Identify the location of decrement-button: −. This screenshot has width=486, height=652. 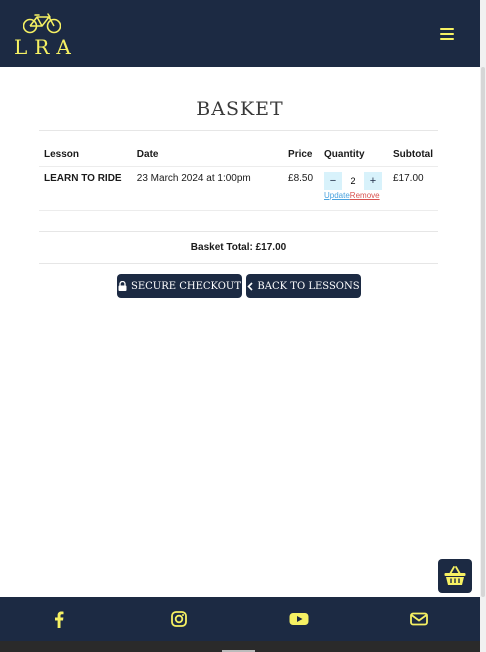
(333, 181).